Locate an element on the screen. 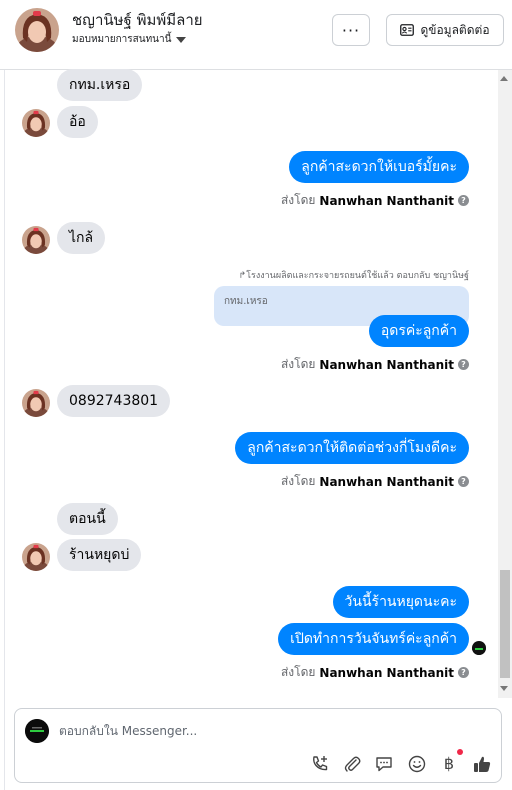 This screenshot has width=512, height=790. outgoing-message: วันนี้ร้านหยุดนะคะ is located at coordinates (400, 602).